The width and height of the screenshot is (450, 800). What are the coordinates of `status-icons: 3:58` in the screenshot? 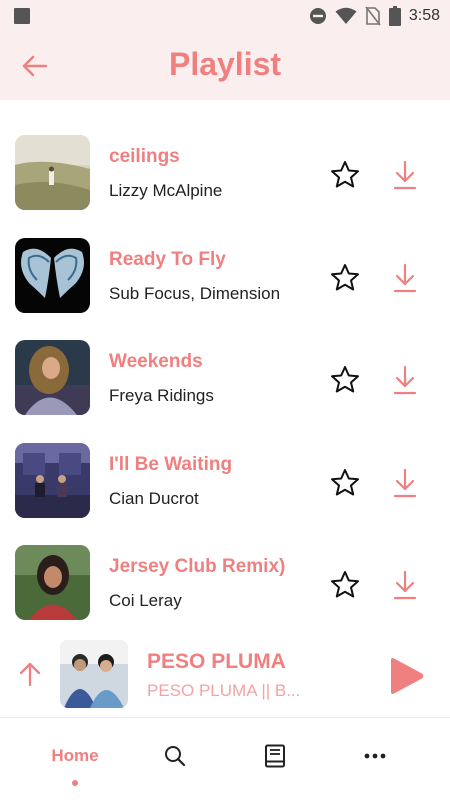 It's located at (374, 16).